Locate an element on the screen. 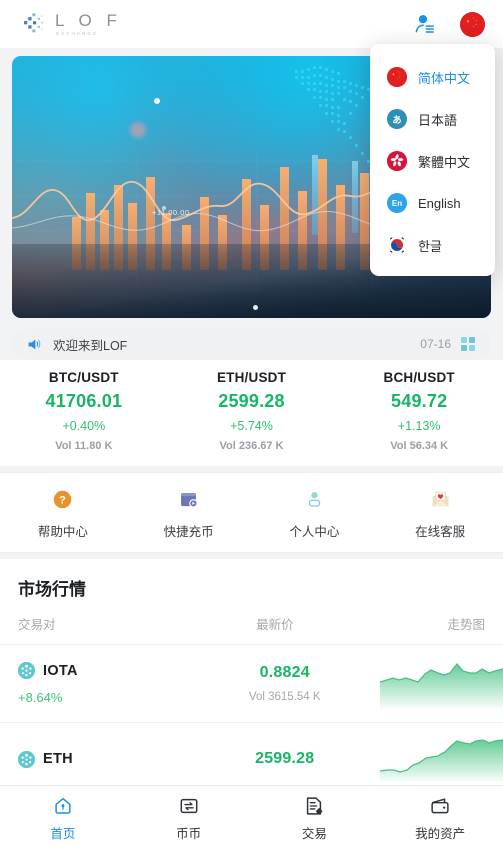  english-badge-text: En is located at coordinates (397, 203).